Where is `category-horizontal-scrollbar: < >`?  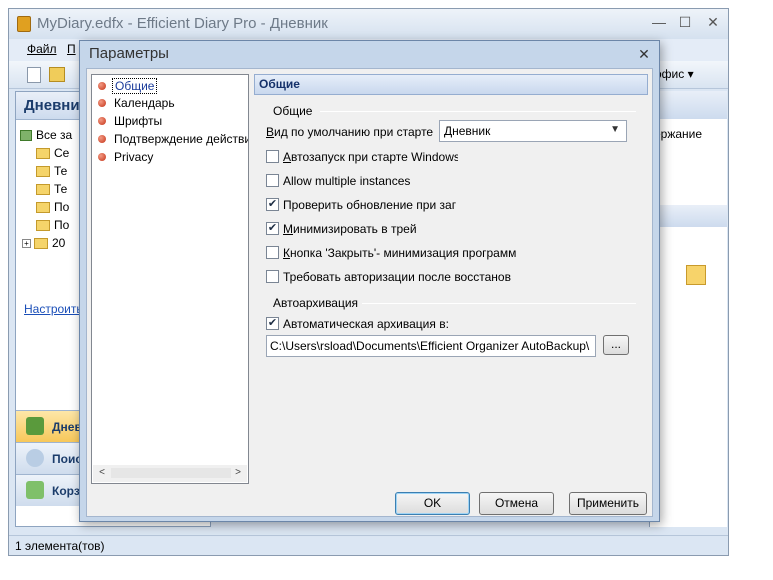 category-horizontal-scrollbar: < > is located at coordinates (170, 473).